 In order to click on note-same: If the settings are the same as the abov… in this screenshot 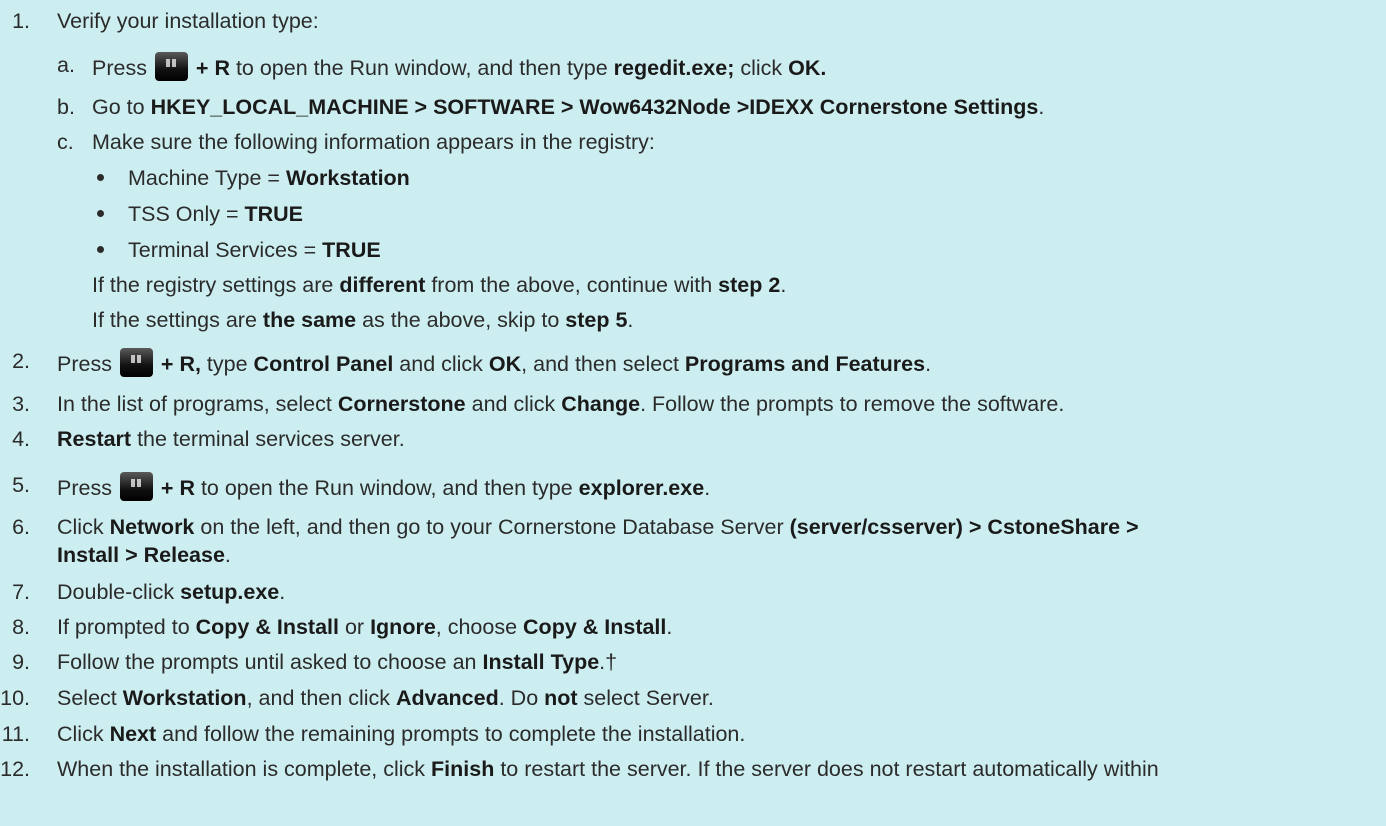, I will do `click(362, 320)`.